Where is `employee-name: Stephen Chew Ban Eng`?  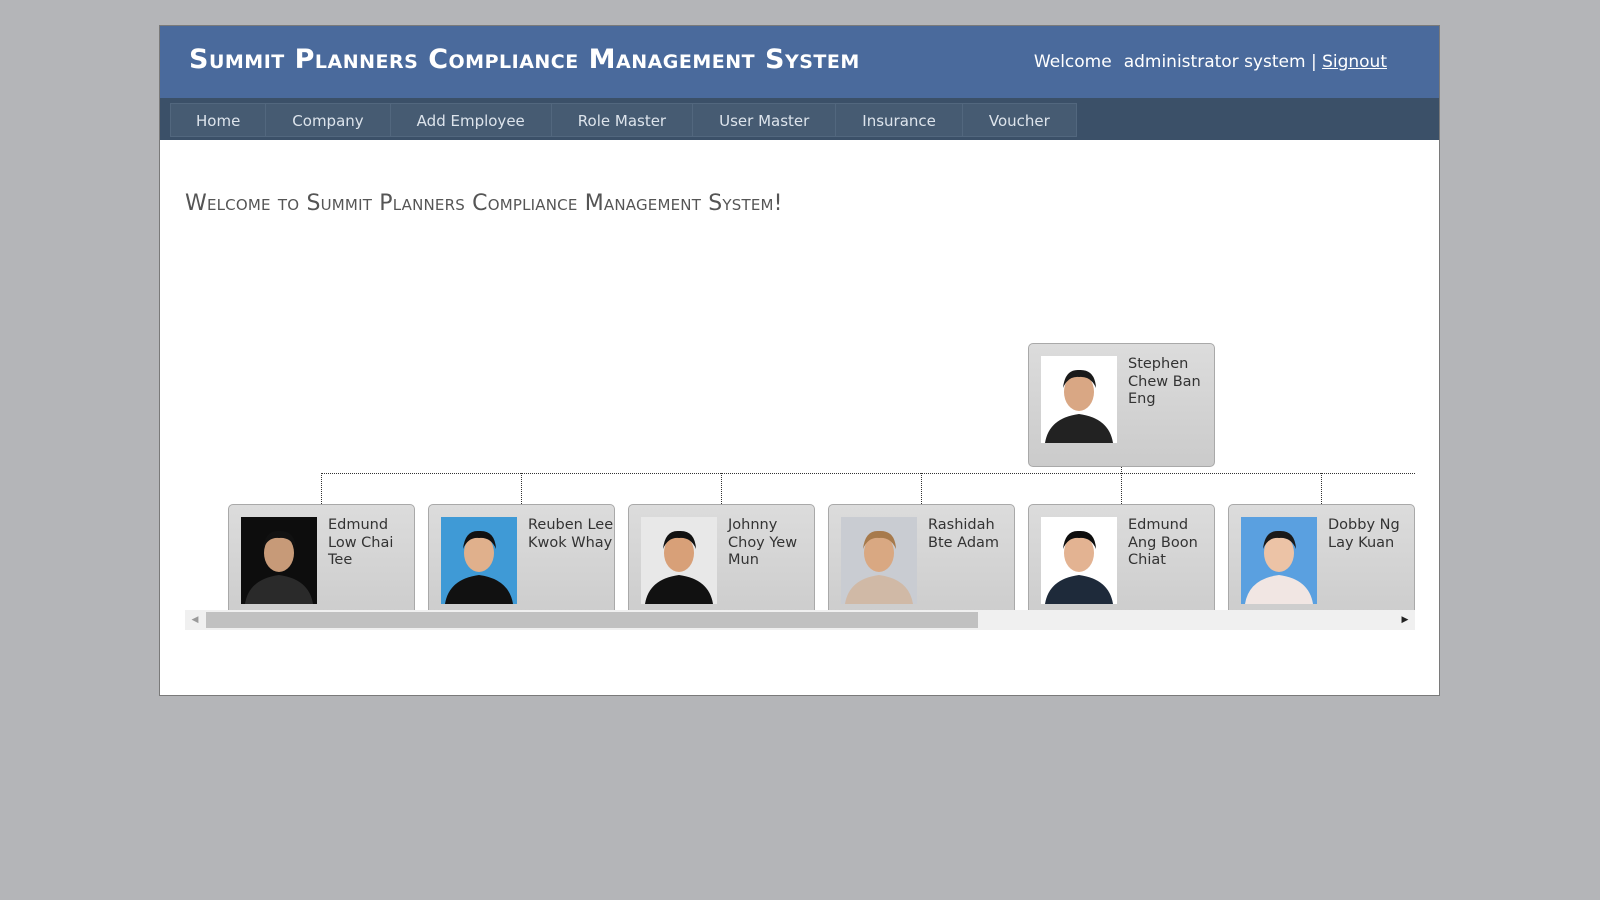 employee-name: Stephen Chew Ban Eng is located at coordinates (1164, 381).